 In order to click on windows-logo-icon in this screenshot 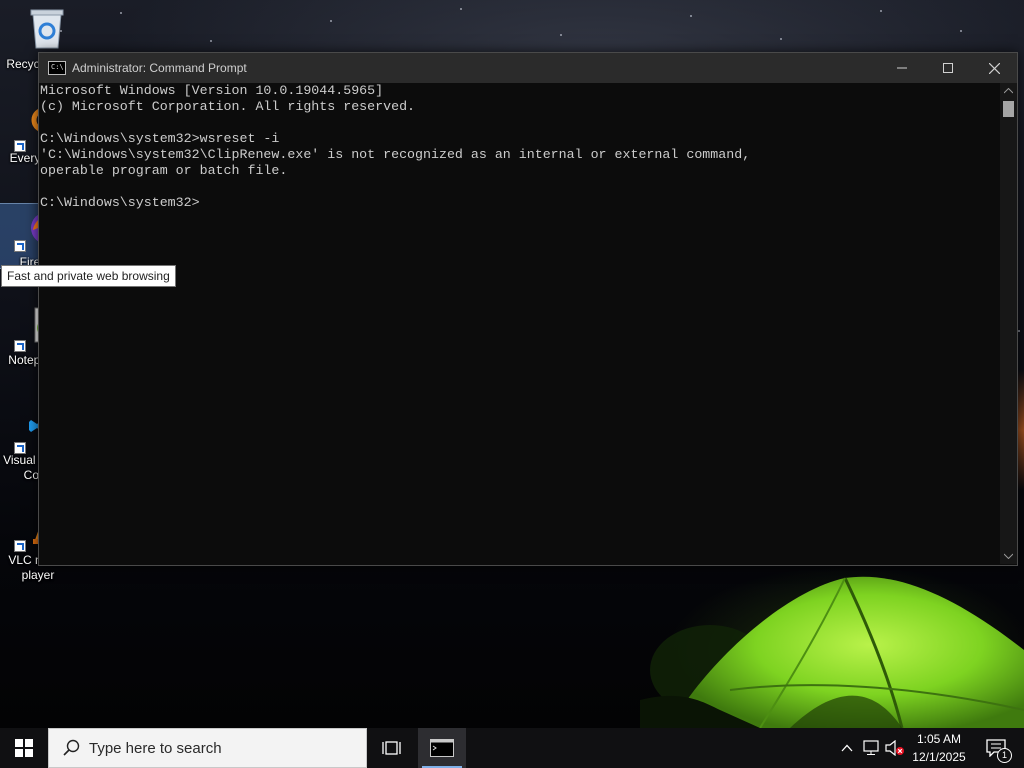, I will do `click(24, 748)`.